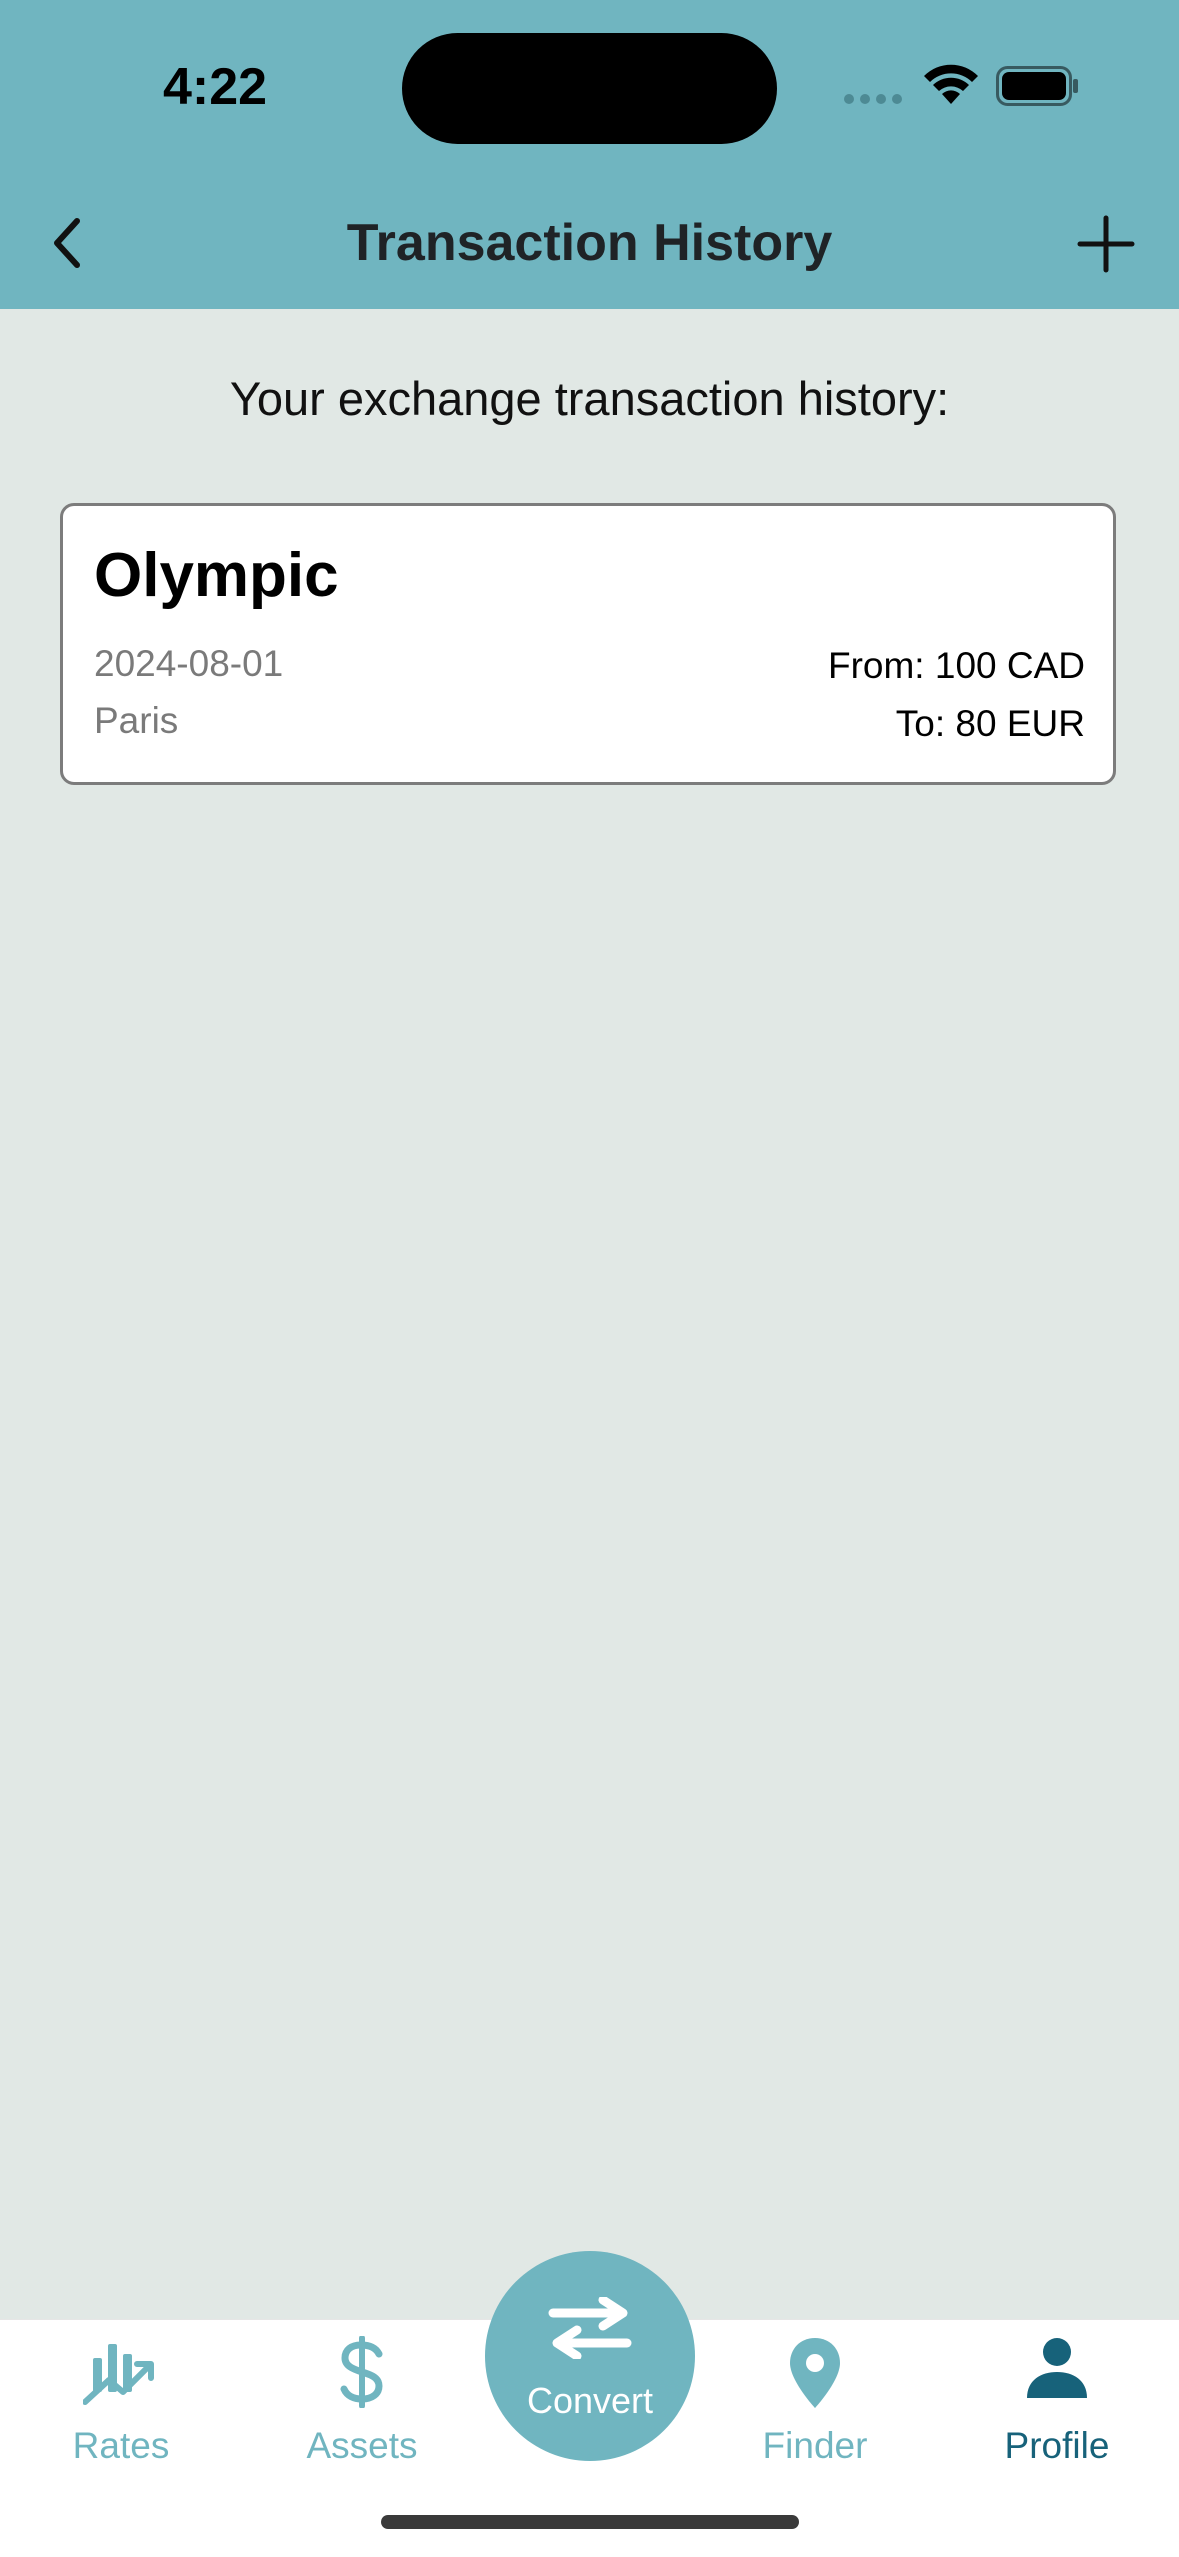 This screenshot has width=1179, height=2557. Describe the element at coordinates (216, 575) in the screenshot. I see `transaction-title: Olympic` at that location.